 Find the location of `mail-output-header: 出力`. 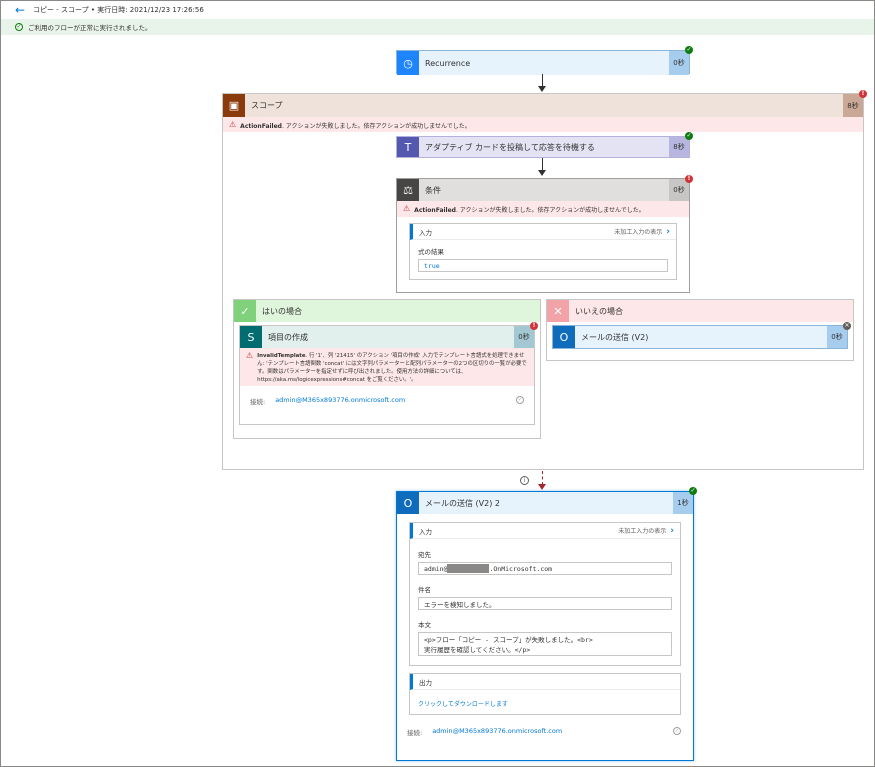

mail-output-header: 出力 is located at coordinates (545, 682).